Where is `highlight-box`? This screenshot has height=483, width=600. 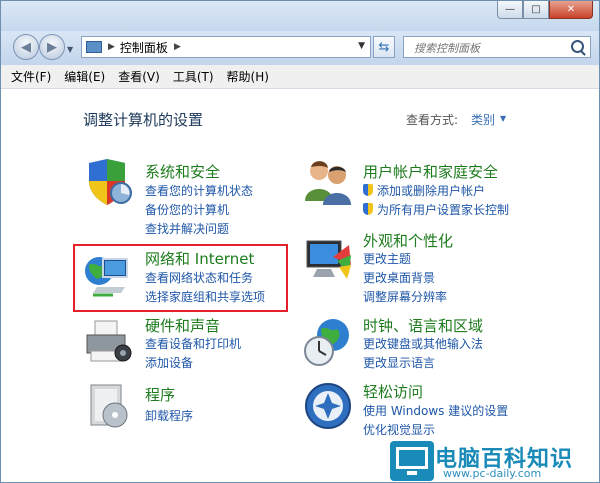
highlight-box is located at coordinates (180, 278).